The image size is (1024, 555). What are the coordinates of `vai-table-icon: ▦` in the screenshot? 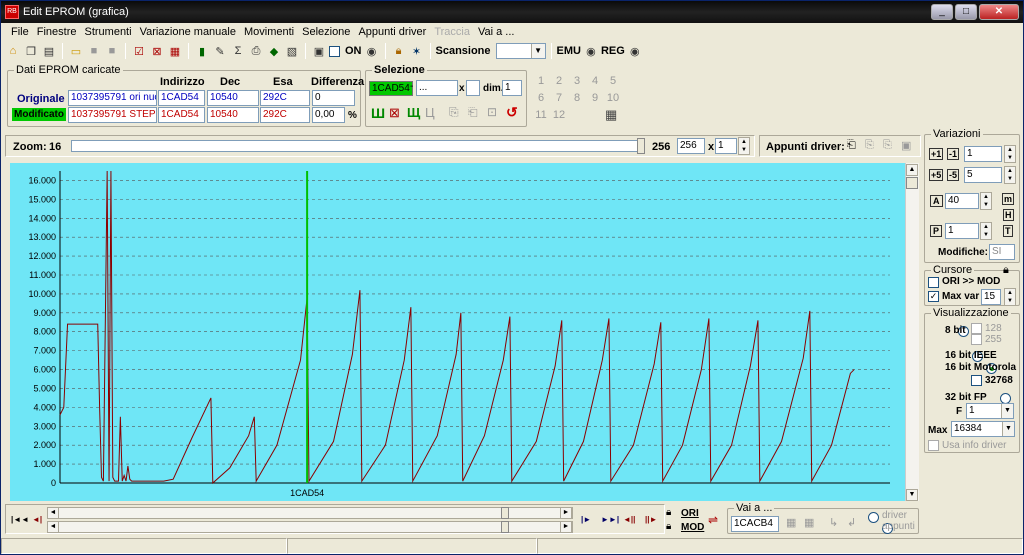 It's located at (791, 522).